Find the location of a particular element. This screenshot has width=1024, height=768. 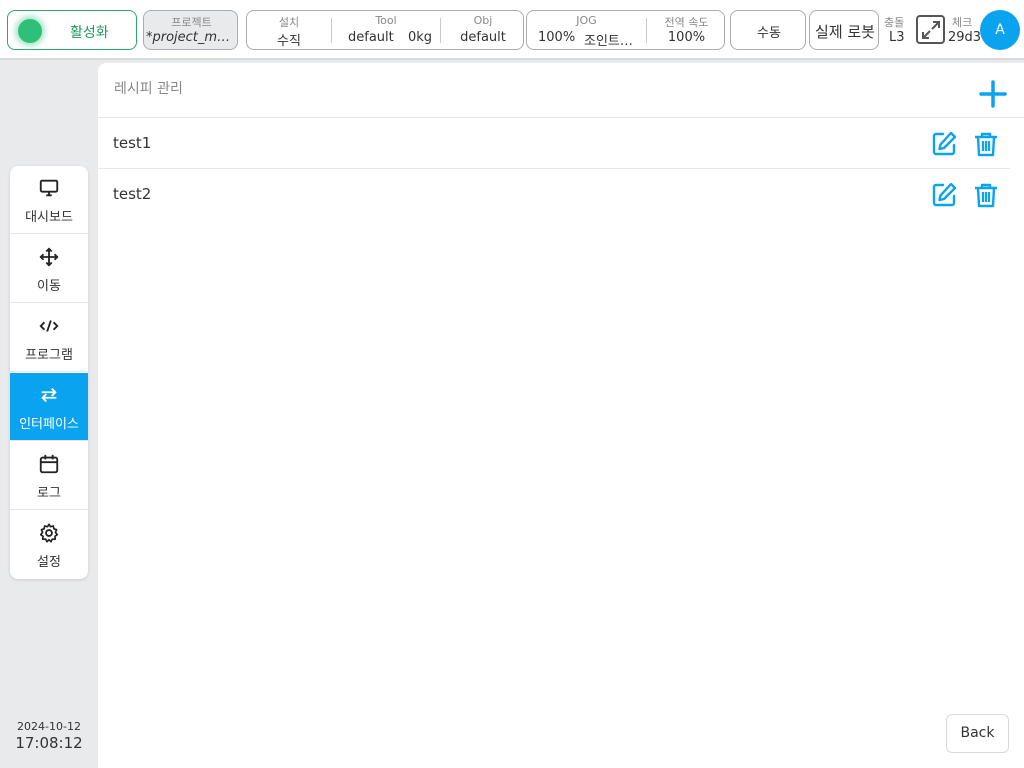

tool-value: default is located at coordinates (371, 37).